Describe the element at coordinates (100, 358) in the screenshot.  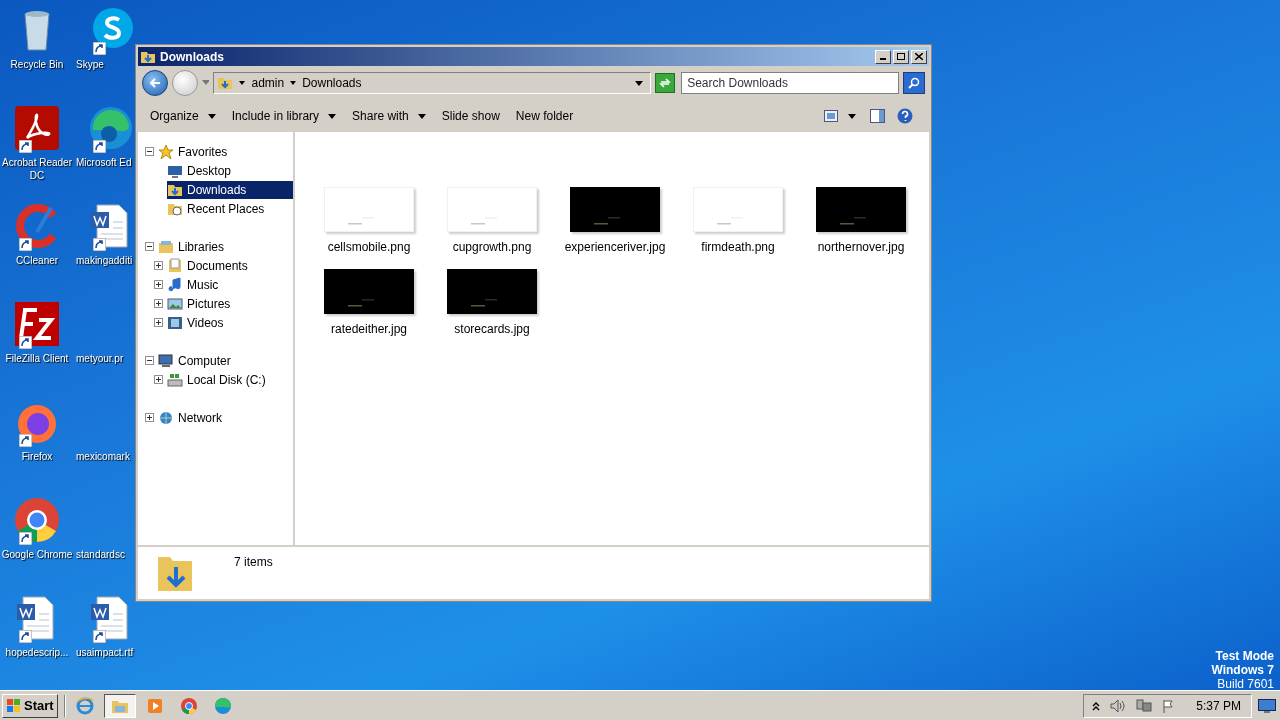
I see `desktop-icon-label: metyour.pr` at that location.